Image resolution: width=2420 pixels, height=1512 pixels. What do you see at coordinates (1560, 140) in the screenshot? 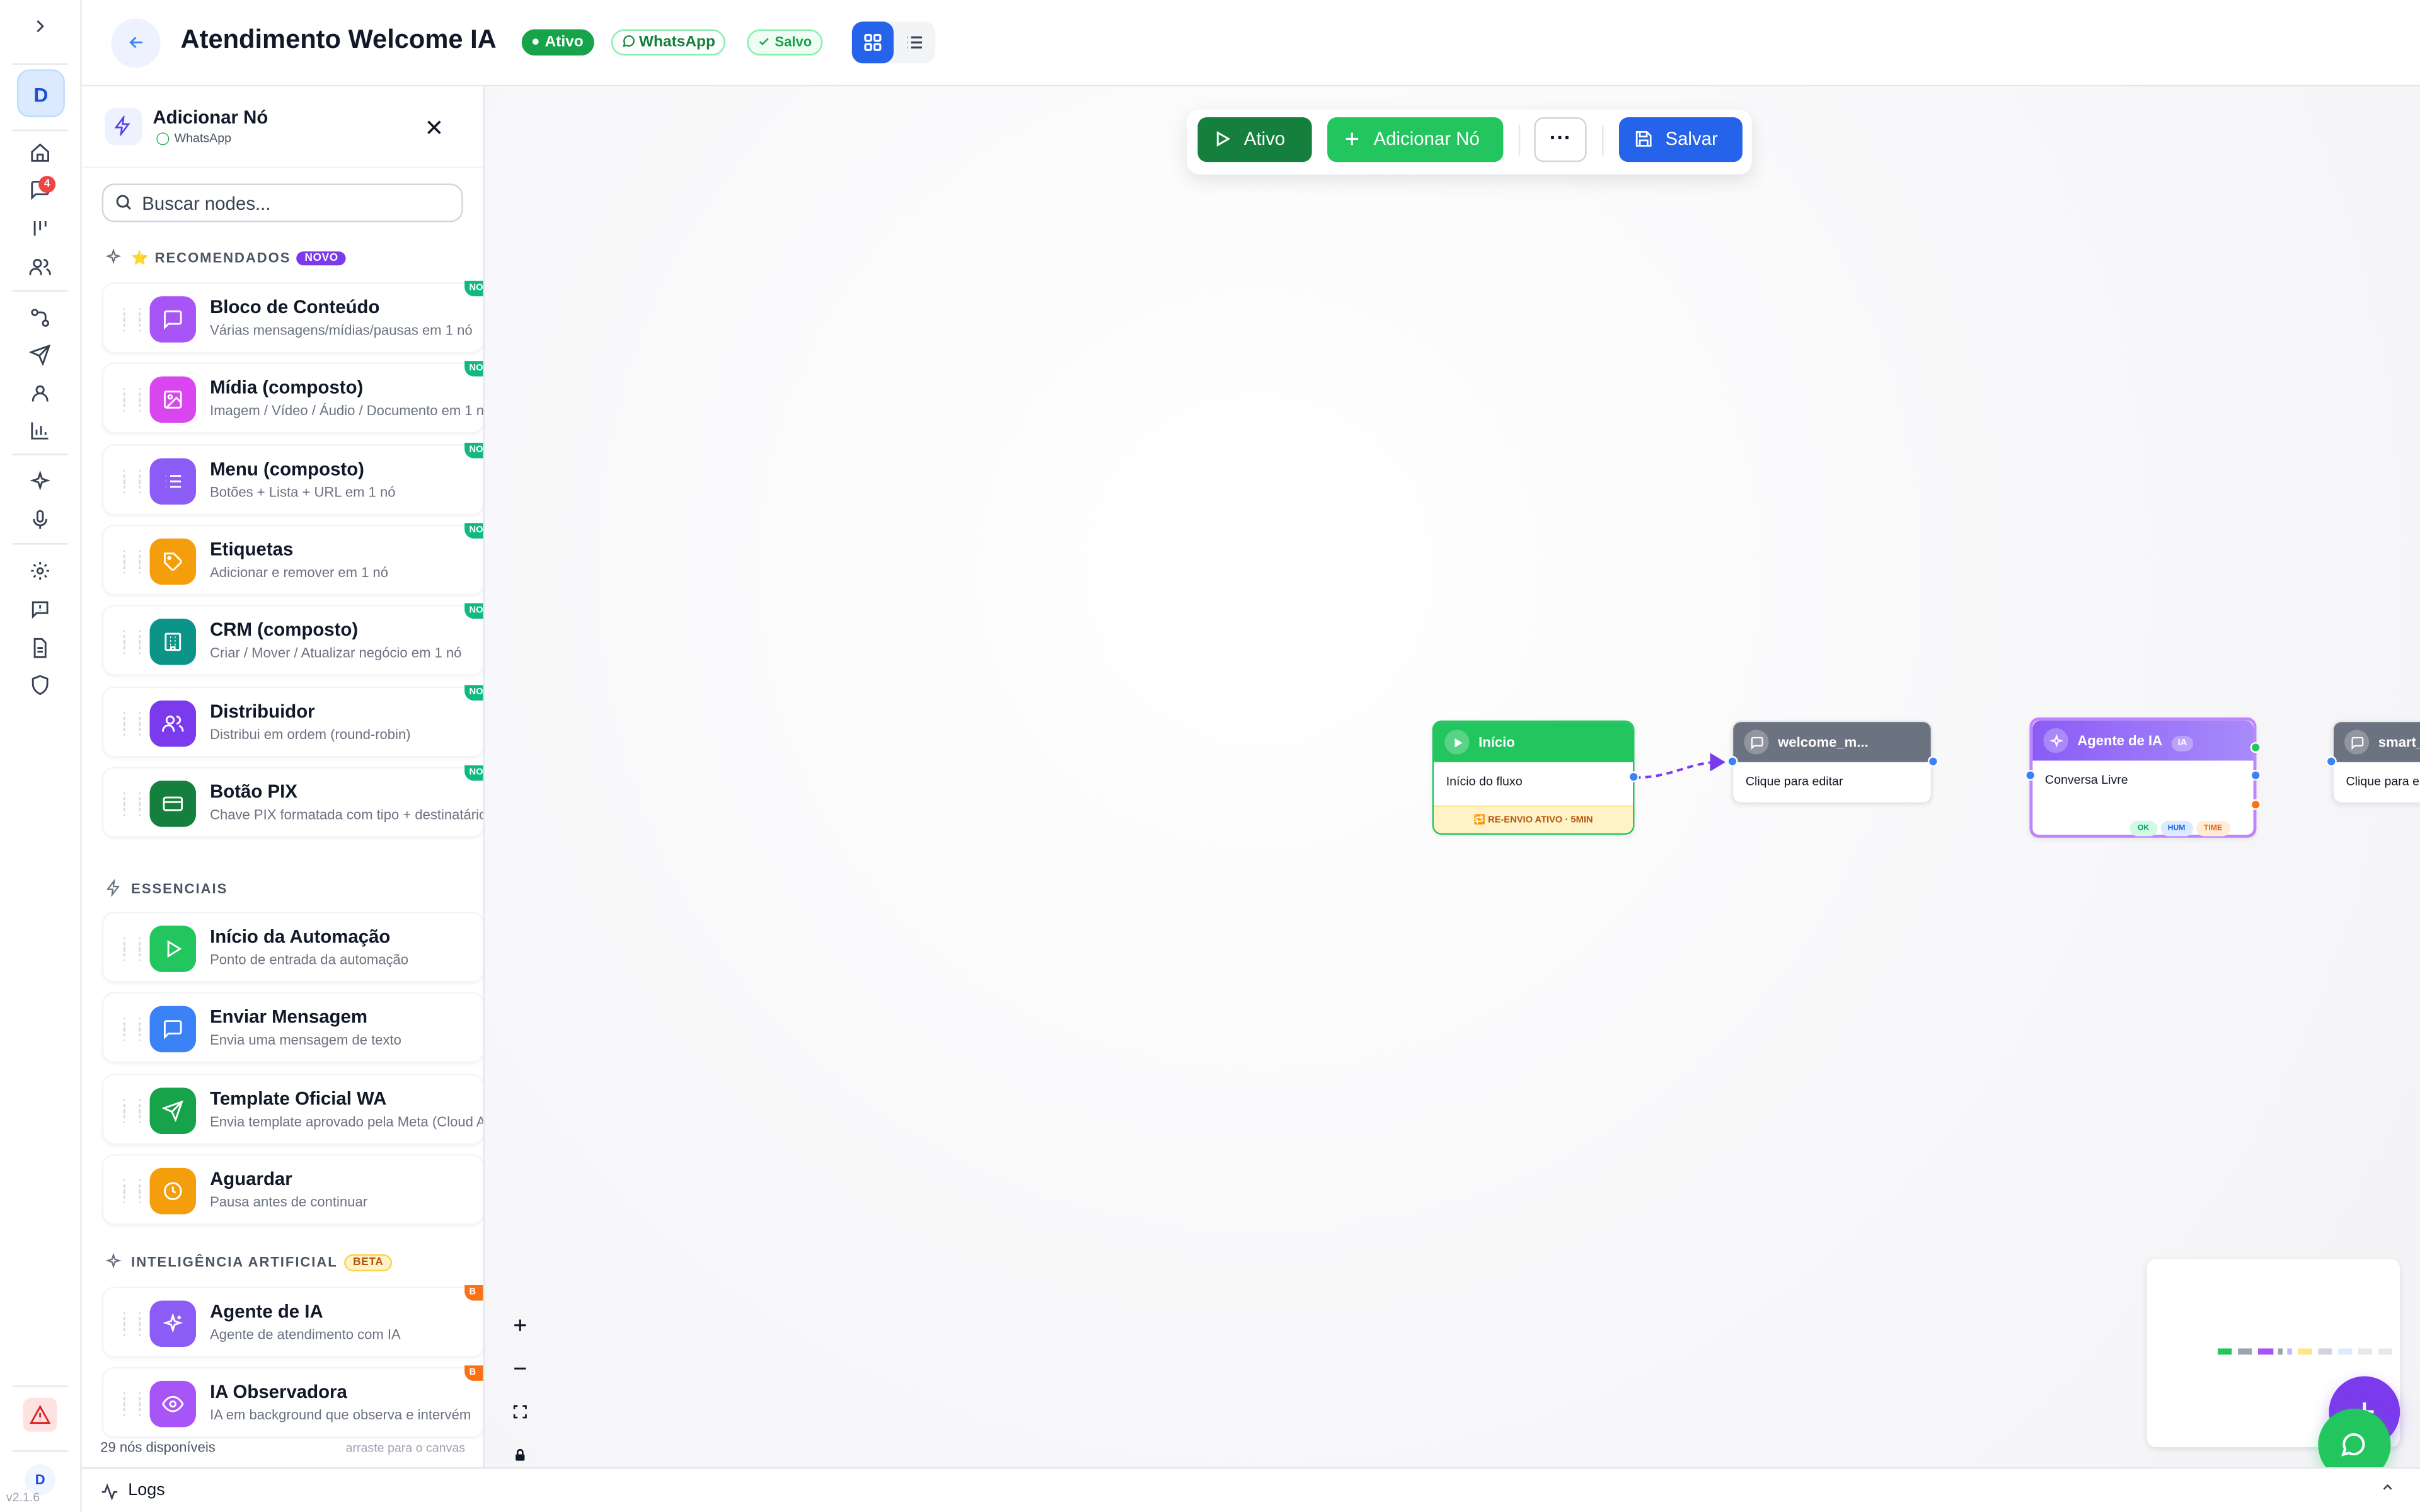
I see `more-options-button: ···` at bounding box center [1560, 140].